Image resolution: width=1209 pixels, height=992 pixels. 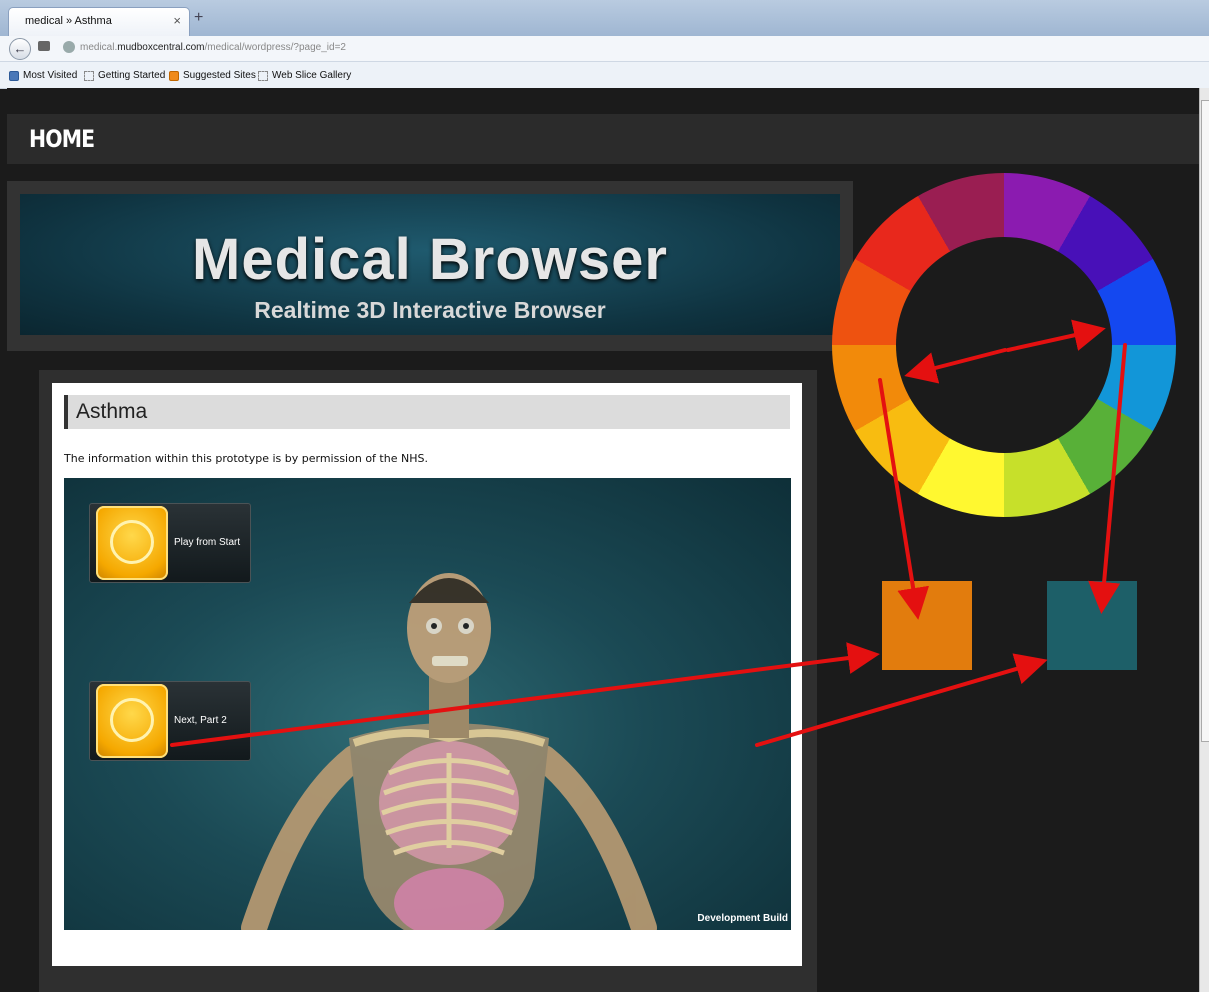 I want to click on bookmark-label: Suggested Sites, so click(x=219, y=75).